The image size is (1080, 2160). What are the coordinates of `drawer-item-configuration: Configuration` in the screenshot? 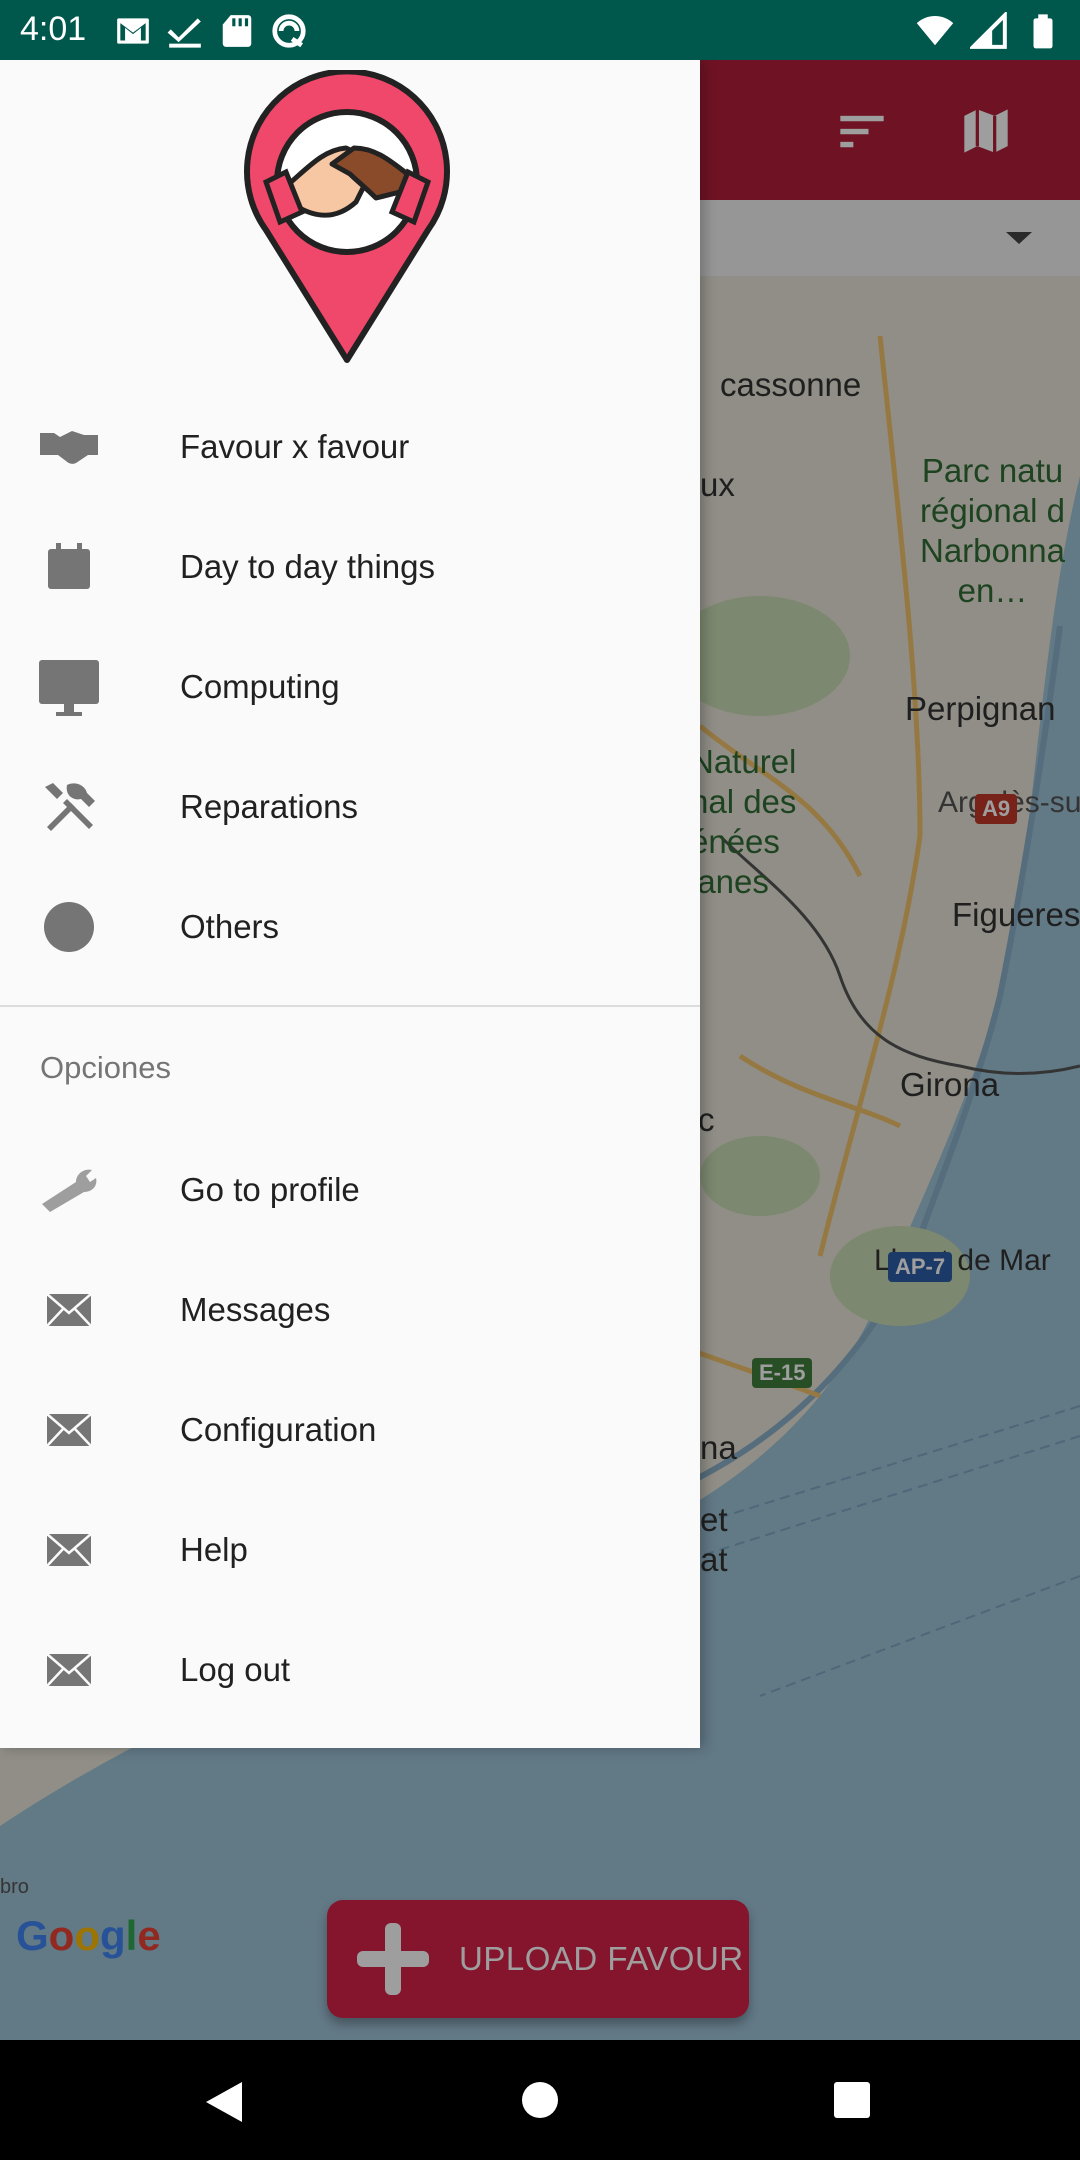 It's located at (350, 1430).